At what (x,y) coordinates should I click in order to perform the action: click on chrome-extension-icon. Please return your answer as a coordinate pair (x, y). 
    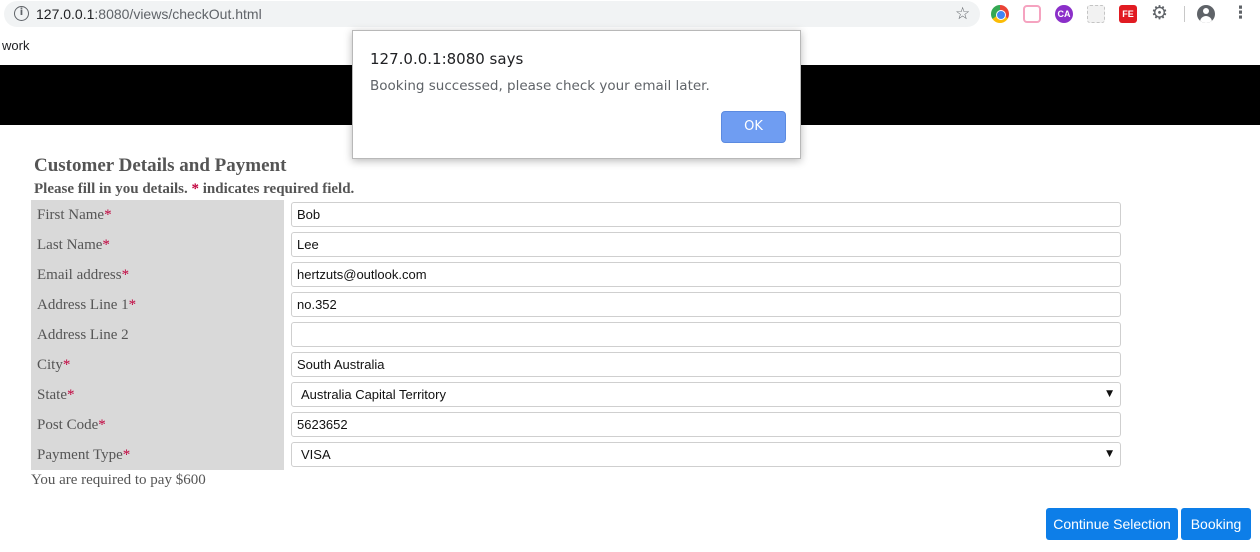
    Looking at the image, I should click on (1000, 14).